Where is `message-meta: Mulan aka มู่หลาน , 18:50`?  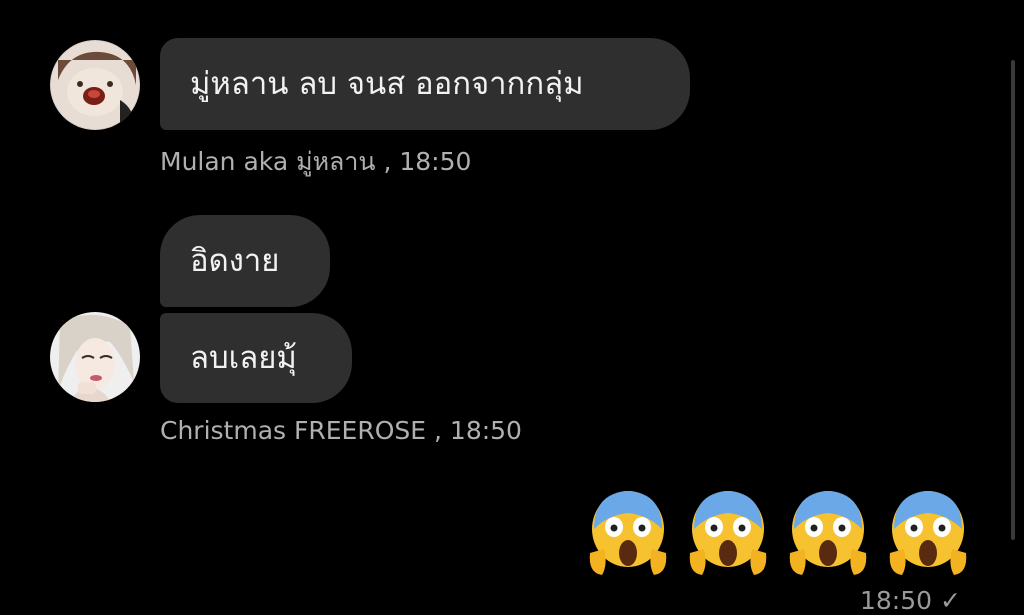
message-meta: Mulan aka มู่หลาน , 18:50 is located at coordinates (315, 162).